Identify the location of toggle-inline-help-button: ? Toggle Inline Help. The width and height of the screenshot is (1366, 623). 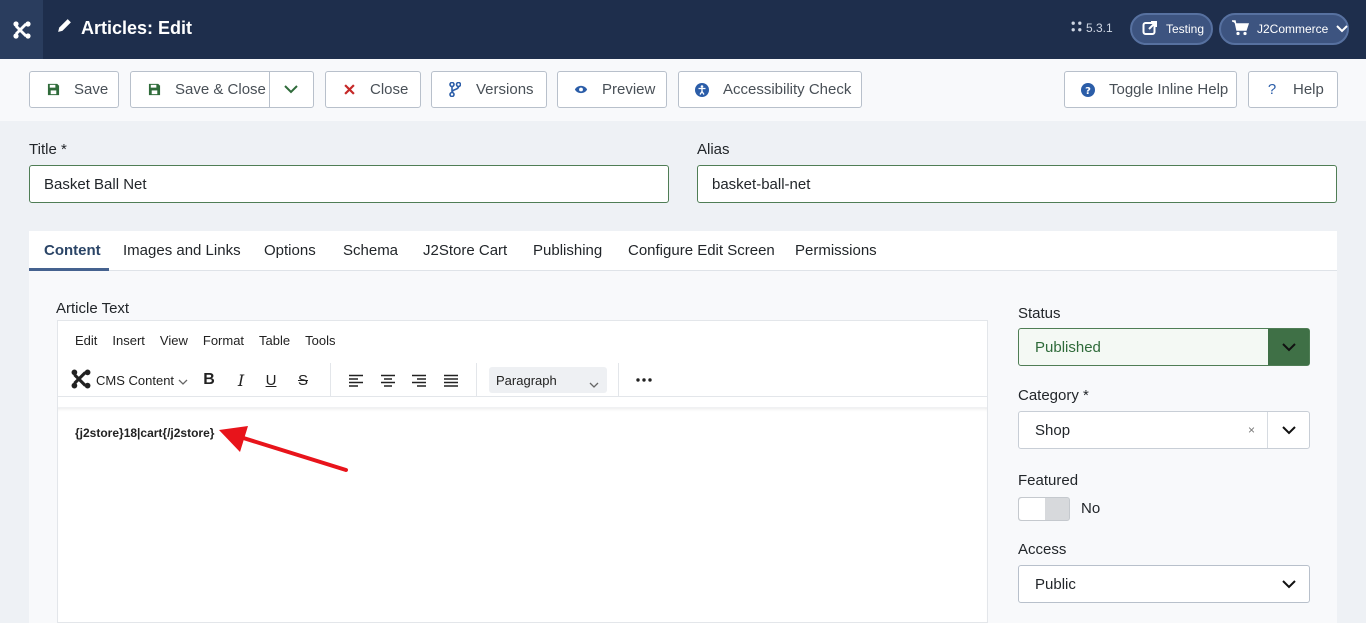
(1150, 89).